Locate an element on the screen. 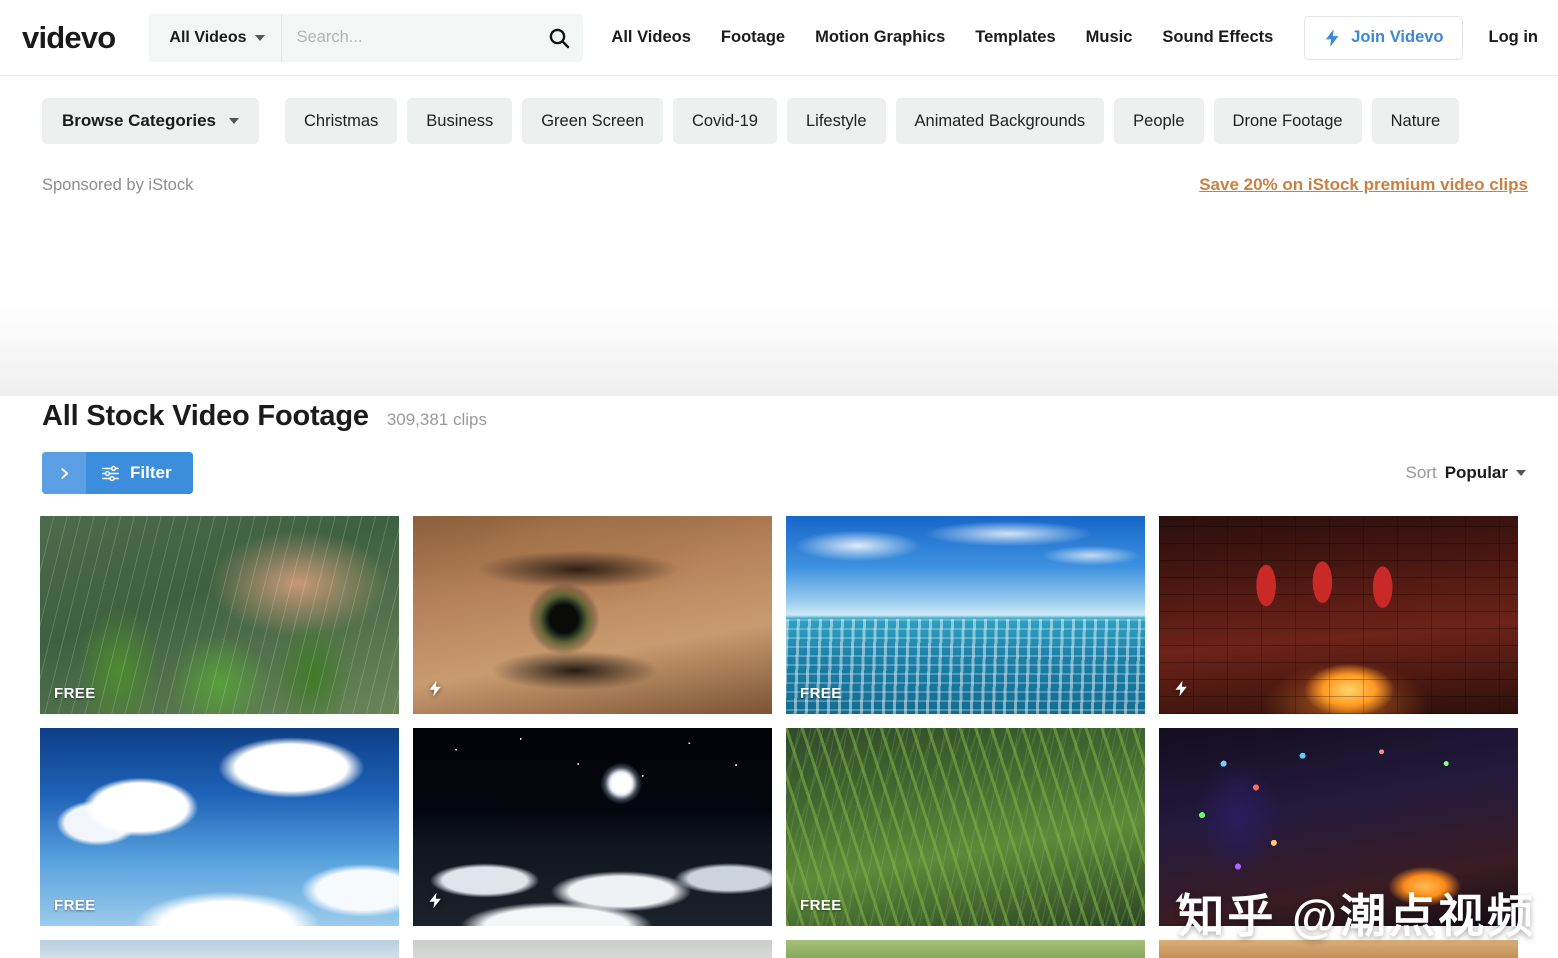 This screenshot has height=958, width=1558. category-chip-covid-19: Covid-19 is located at coordinates (724, 121).